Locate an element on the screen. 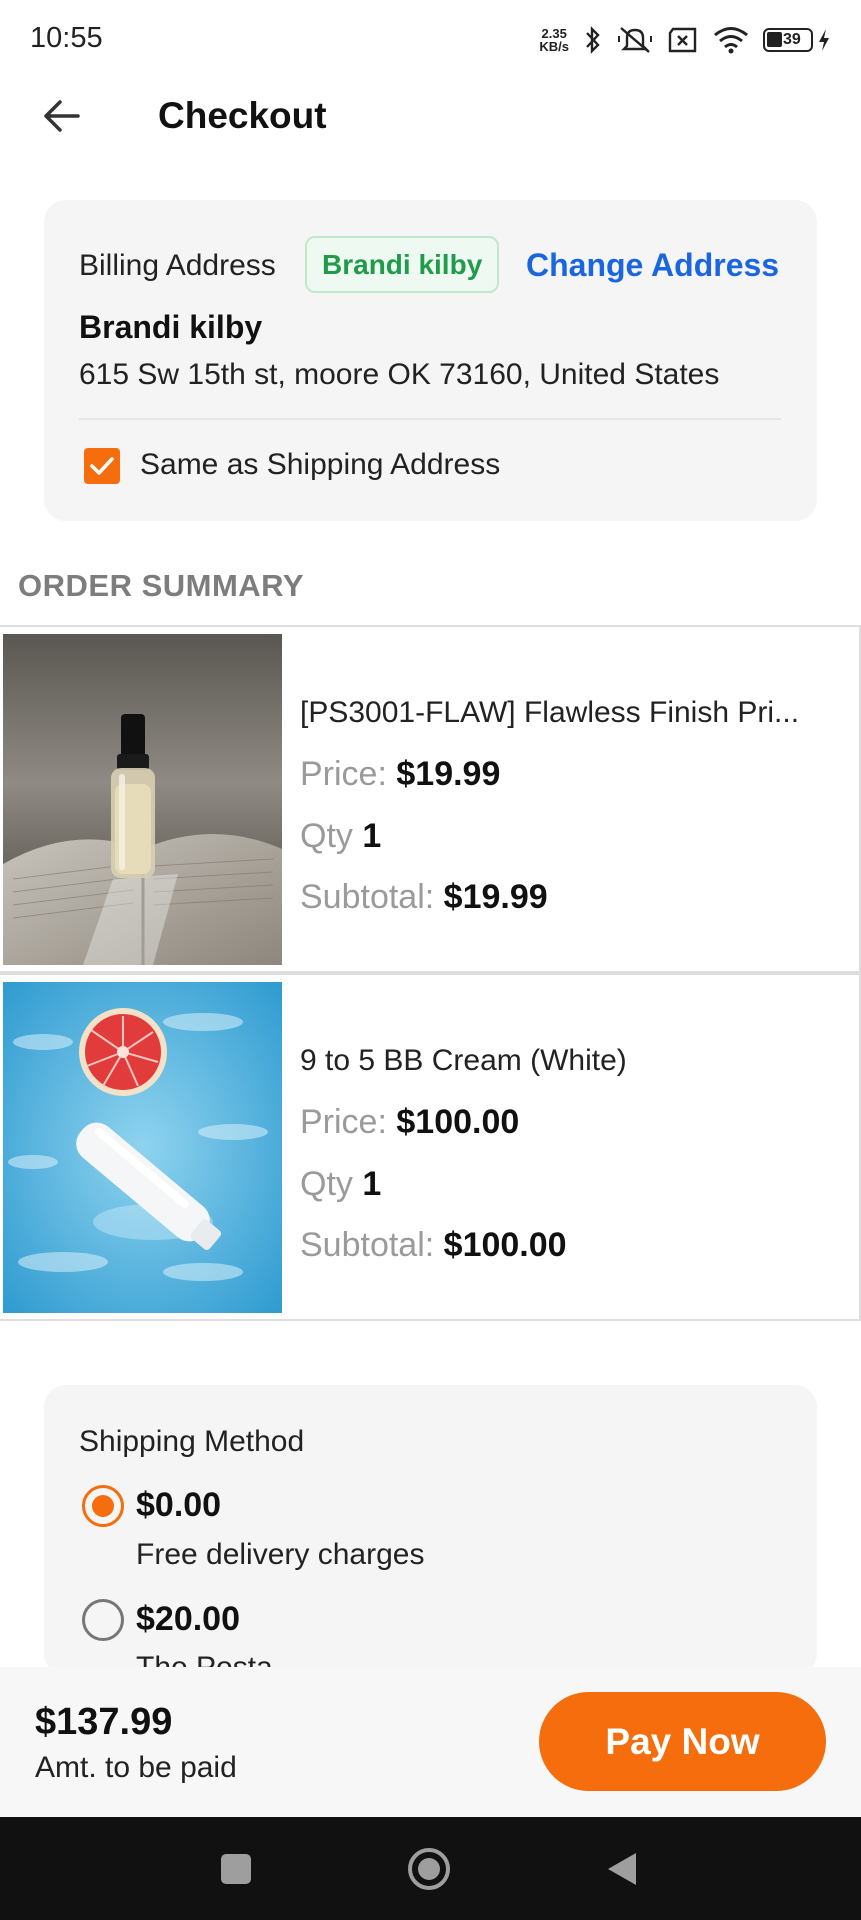 Image resolution: width=861 pixels, height=1920 pixels. billing-name-badge: Brandi kilby is located at coordinates (402, 264).